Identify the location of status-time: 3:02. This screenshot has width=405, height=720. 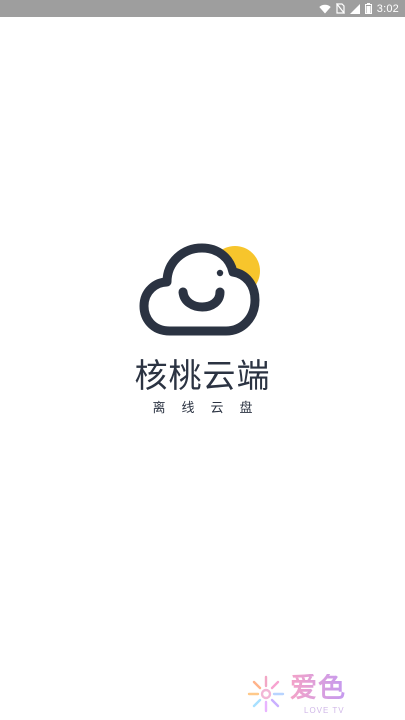
(387, 8).